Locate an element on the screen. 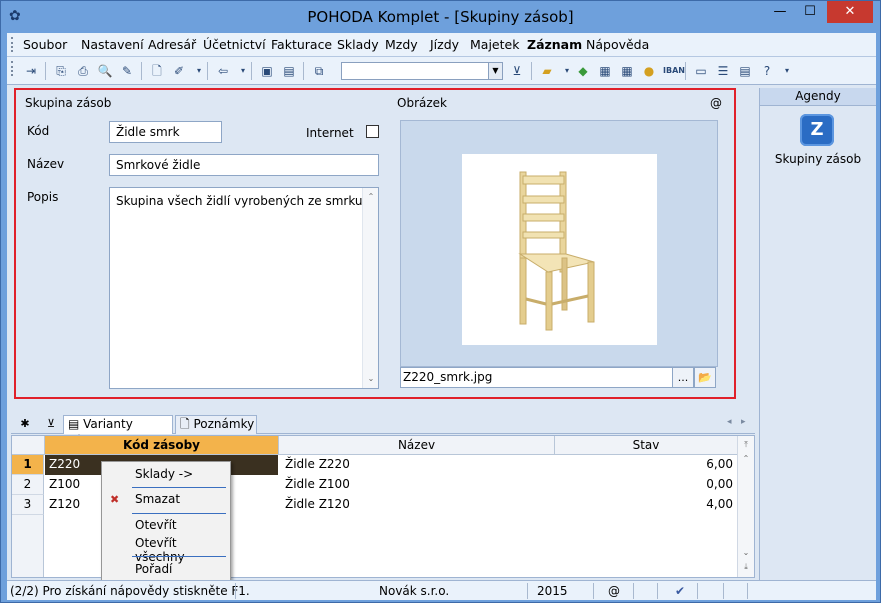 Image resolution: width=881 pixels, height=603 pixels. coins-icon: ● is located at coordinates (649, 71).